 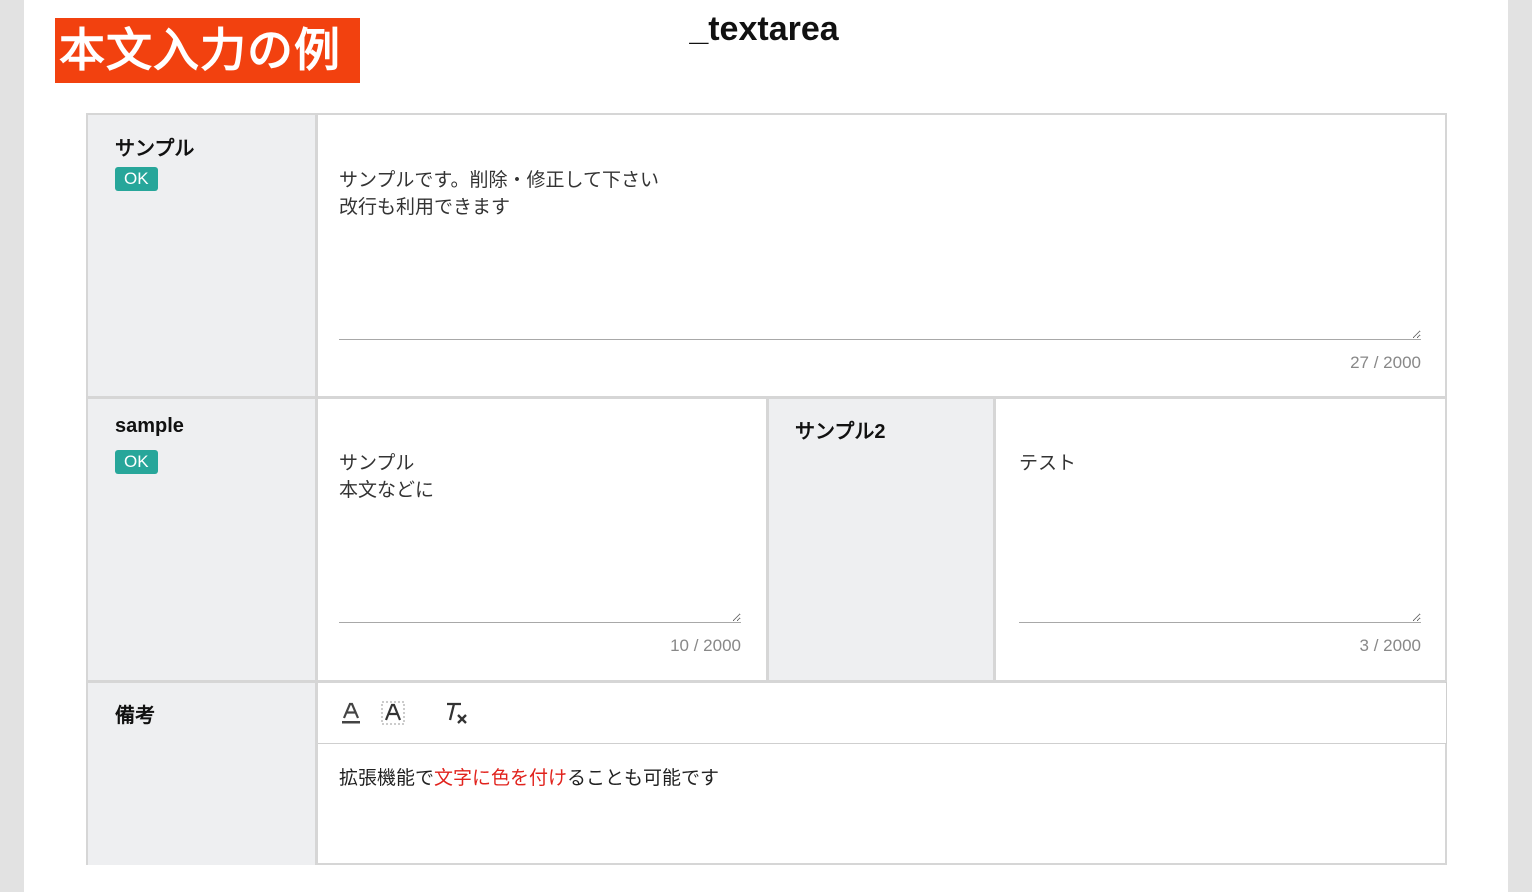 What do you see at coordinates (882, 713) in the screenshot?
I see `editor-toolbar` at bounding box center [882, 713].